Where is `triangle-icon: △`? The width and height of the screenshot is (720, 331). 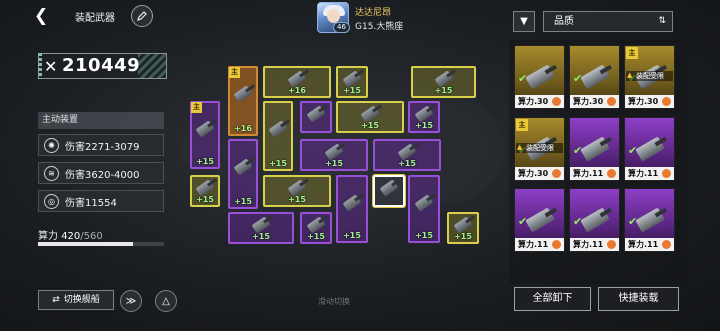
triangle-icon: △ is located at coordinates (166, 301).